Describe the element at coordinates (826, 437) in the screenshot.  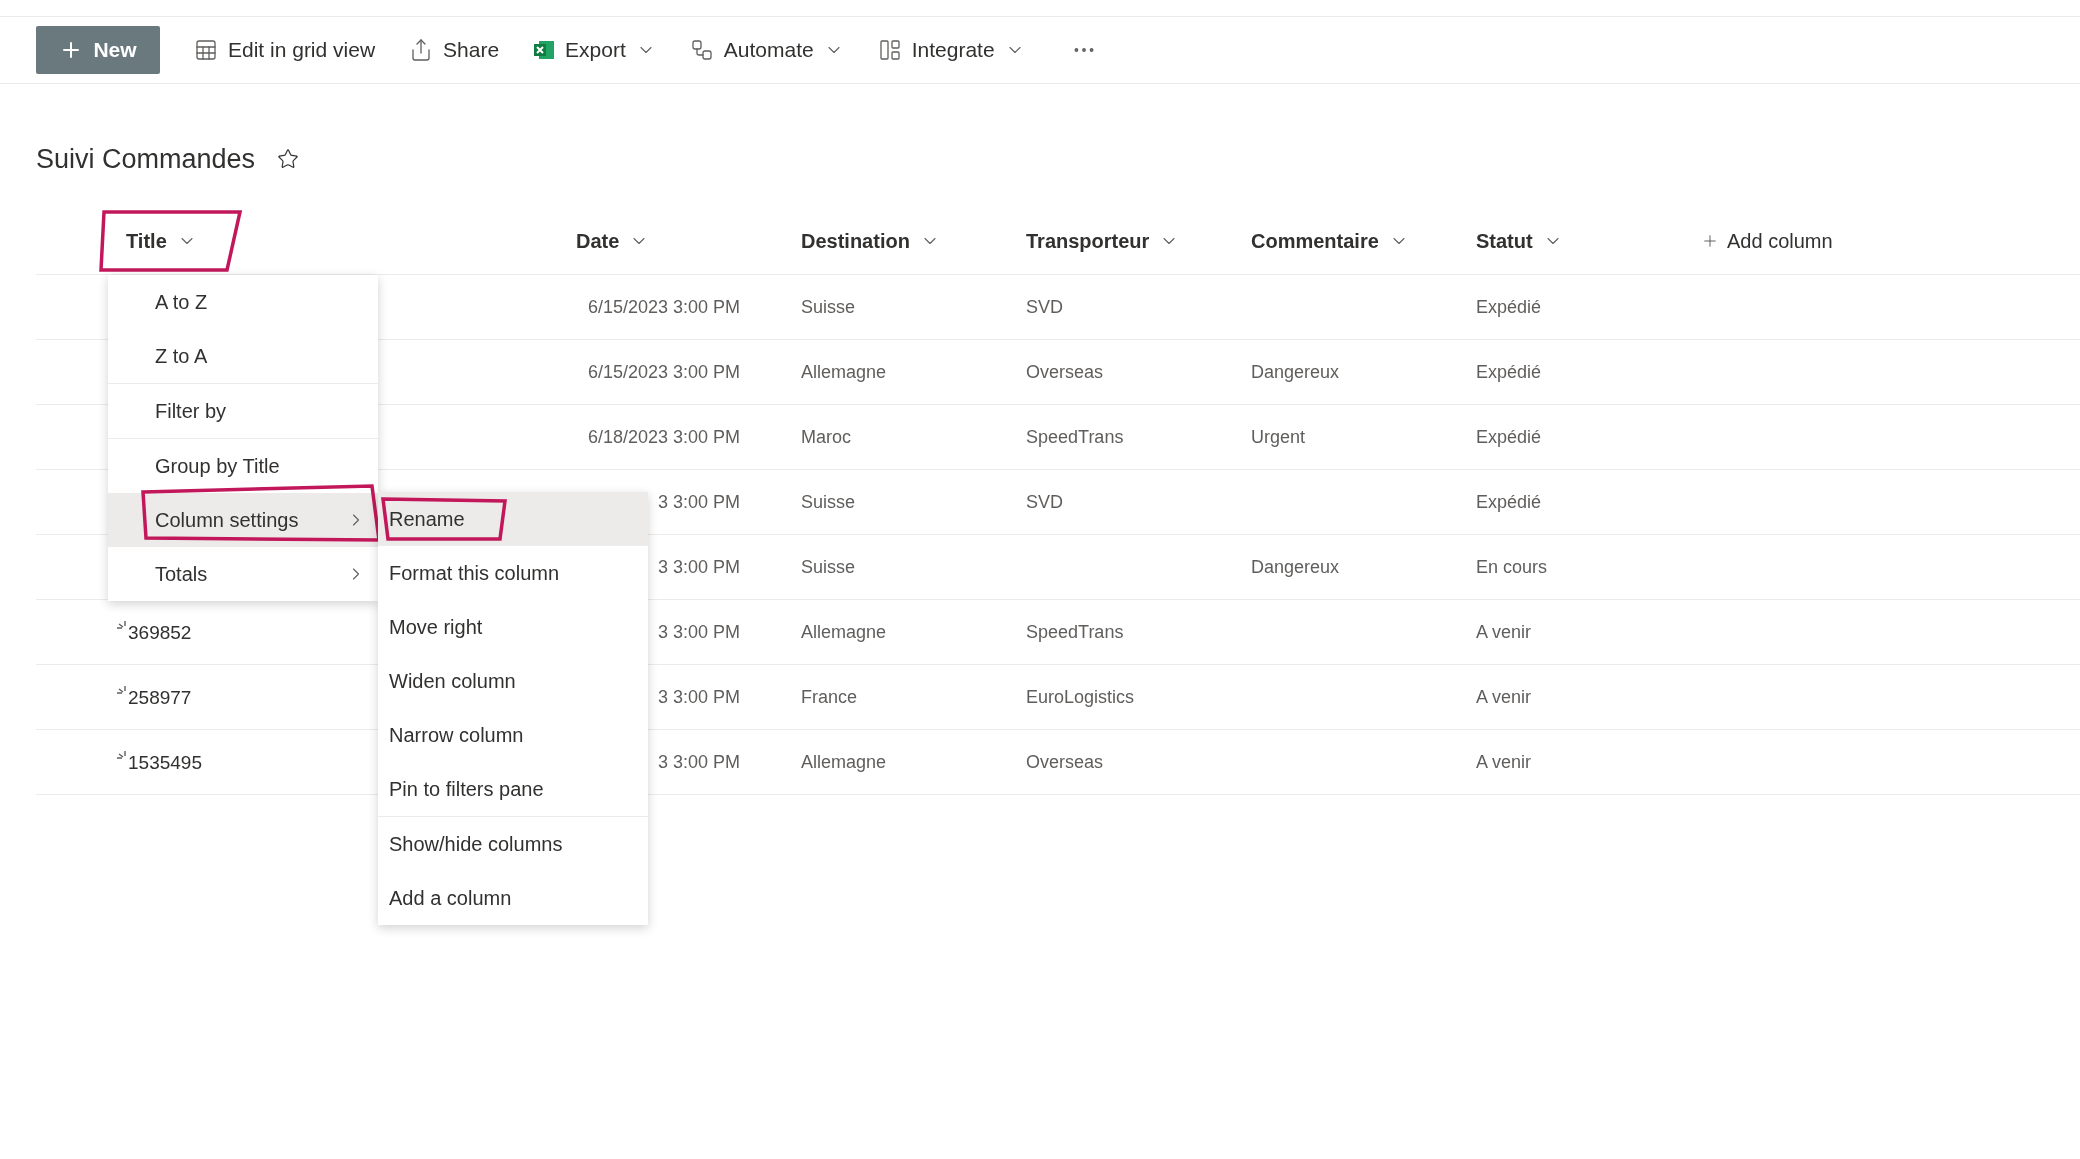
I see `table-cell: Maroc` at that location.